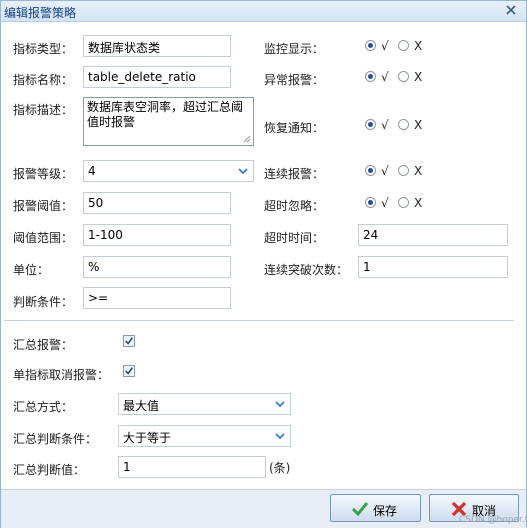 This screenshot has height=528, width=527. What do you see at coordinates (40, 13) in the screenshot?
I see `dialog-title: 编辑报警策略` at bounding box center [40, 13].